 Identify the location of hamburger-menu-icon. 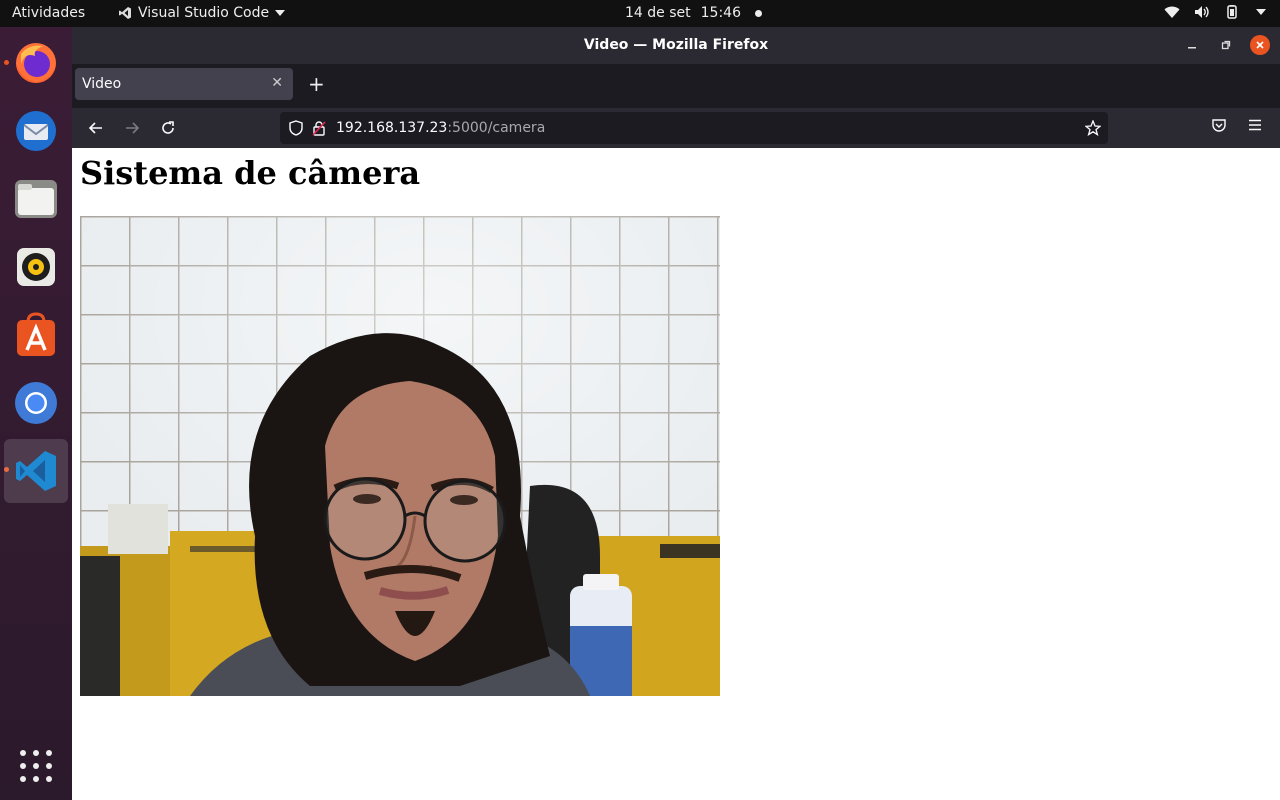
(1255, 125).